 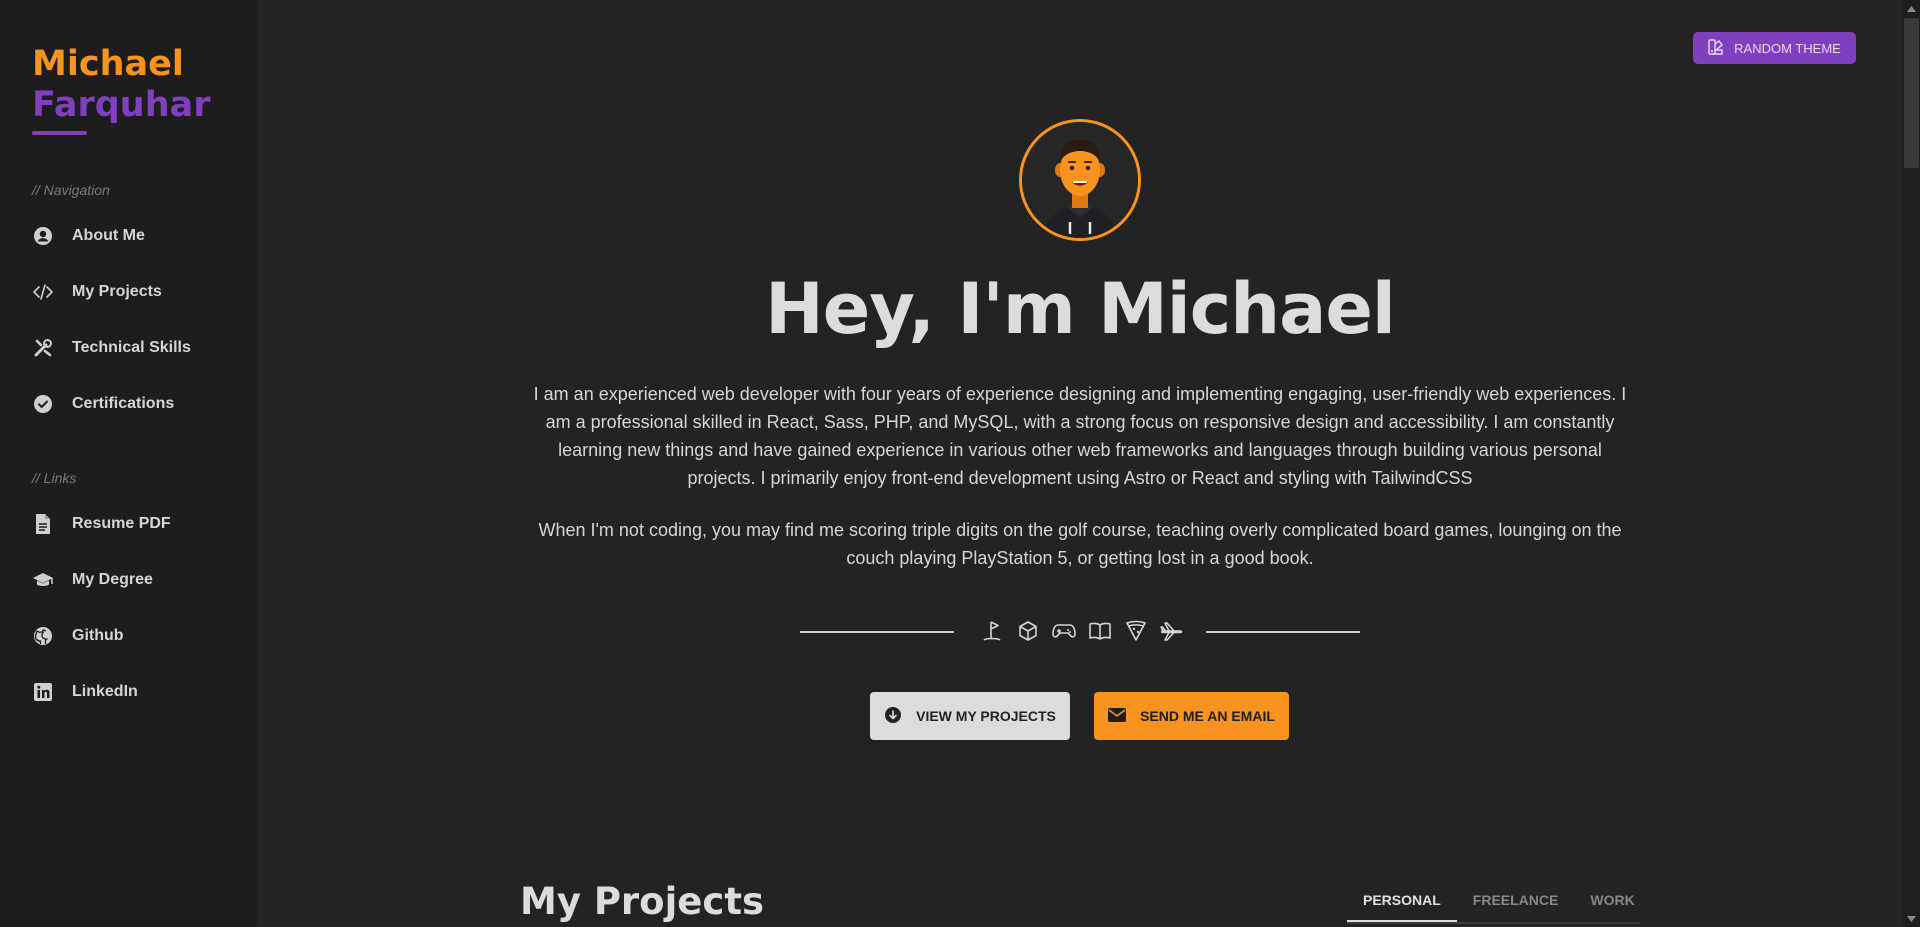 What do you see at coordinates (1028, 631) in the screenshot?
I see `box-icon` at bounding box center [1028, 631].